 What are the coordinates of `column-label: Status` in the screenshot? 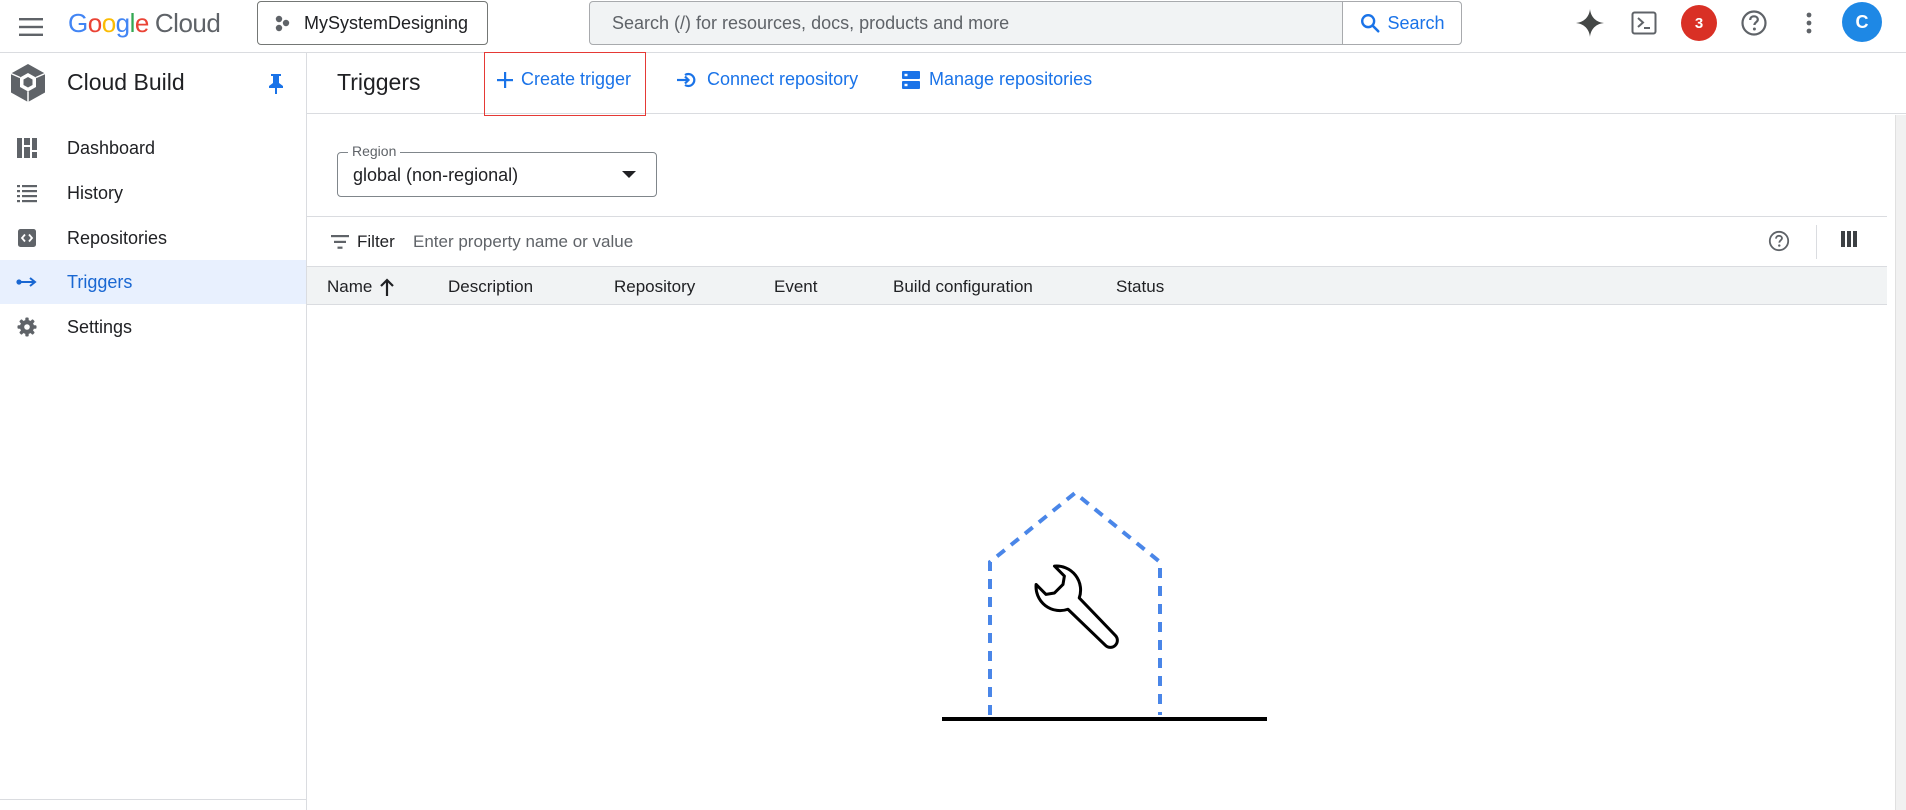 It's located at (1140, 286).